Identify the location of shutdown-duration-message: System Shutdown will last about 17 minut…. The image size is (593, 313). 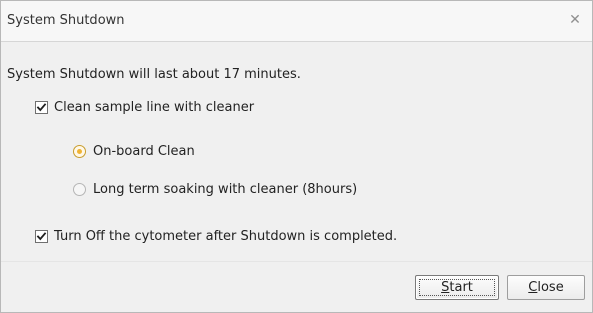
(154, 74).